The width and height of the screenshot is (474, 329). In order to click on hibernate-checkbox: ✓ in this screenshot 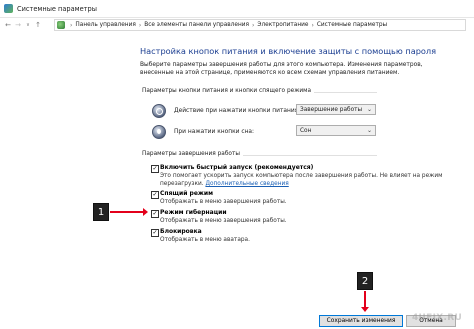, I will do `click(155, 214)`.